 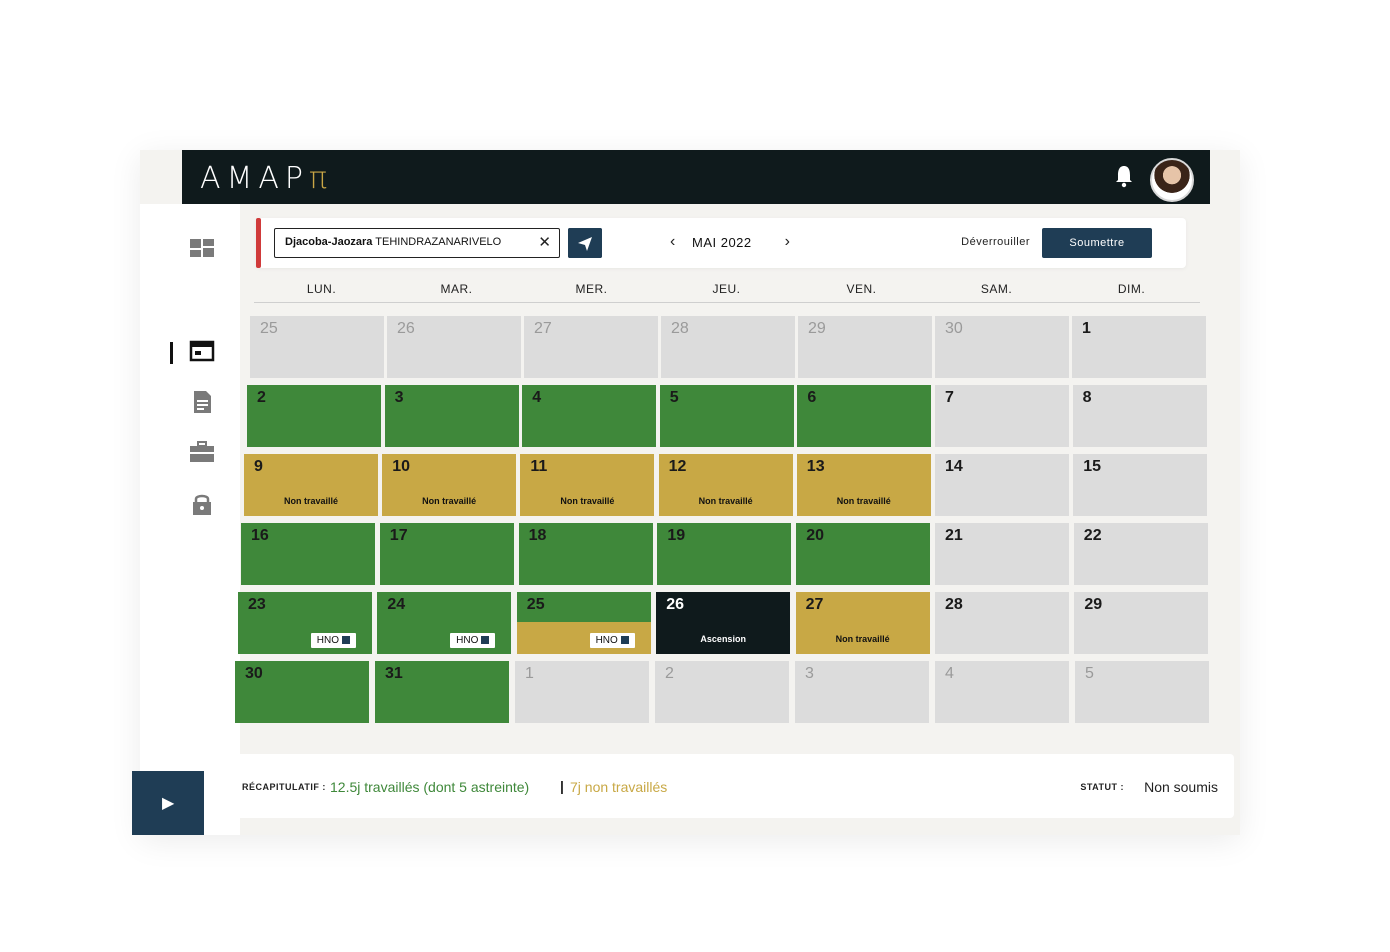 I want to click on top-bar: AMAPπ, so click(x=696, y=177).